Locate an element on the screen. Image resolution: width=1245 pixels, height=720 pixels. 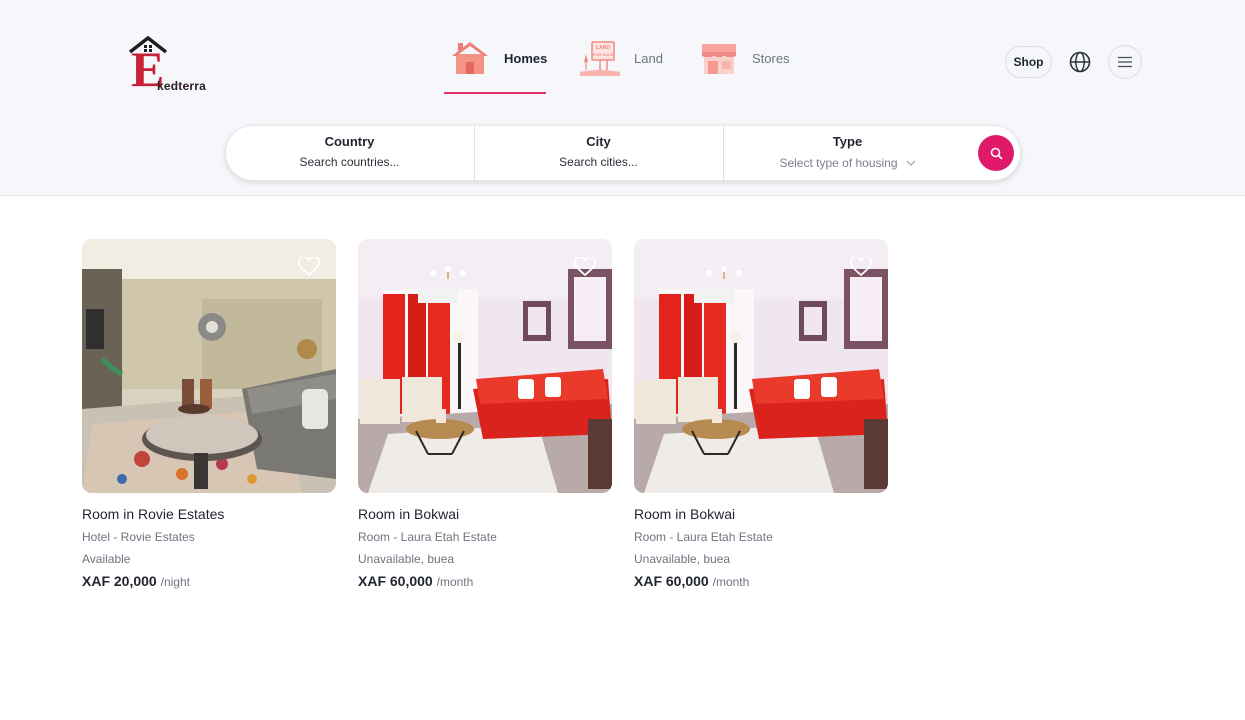
housing-type-select: Select type of housing is located at coordinates (847, 163).